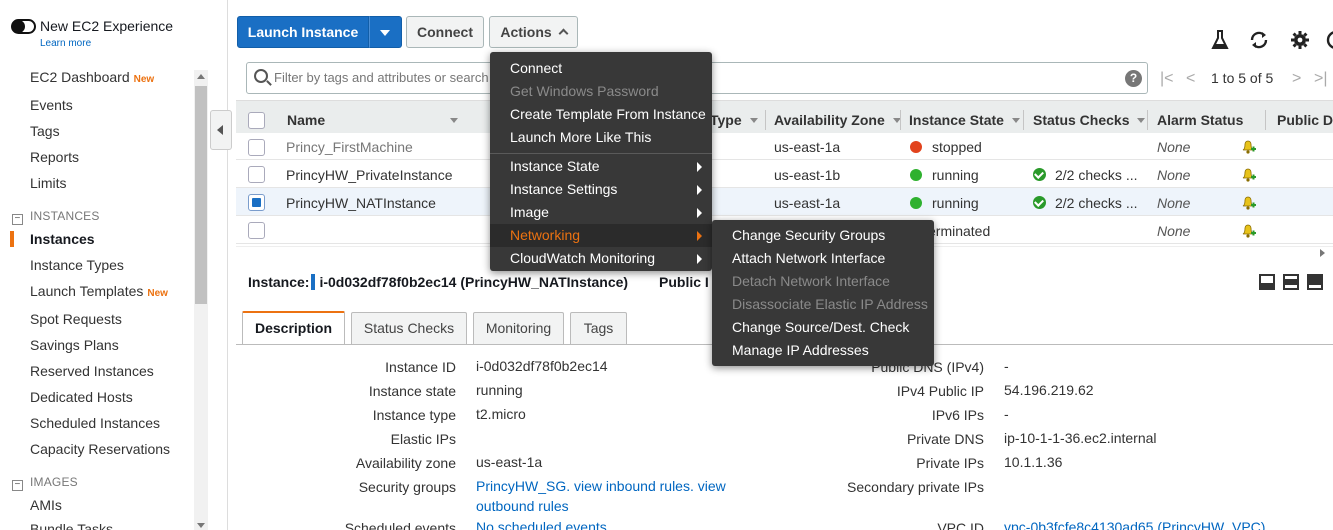  I want to click on col-instance-type: Type, so click(734, 120).